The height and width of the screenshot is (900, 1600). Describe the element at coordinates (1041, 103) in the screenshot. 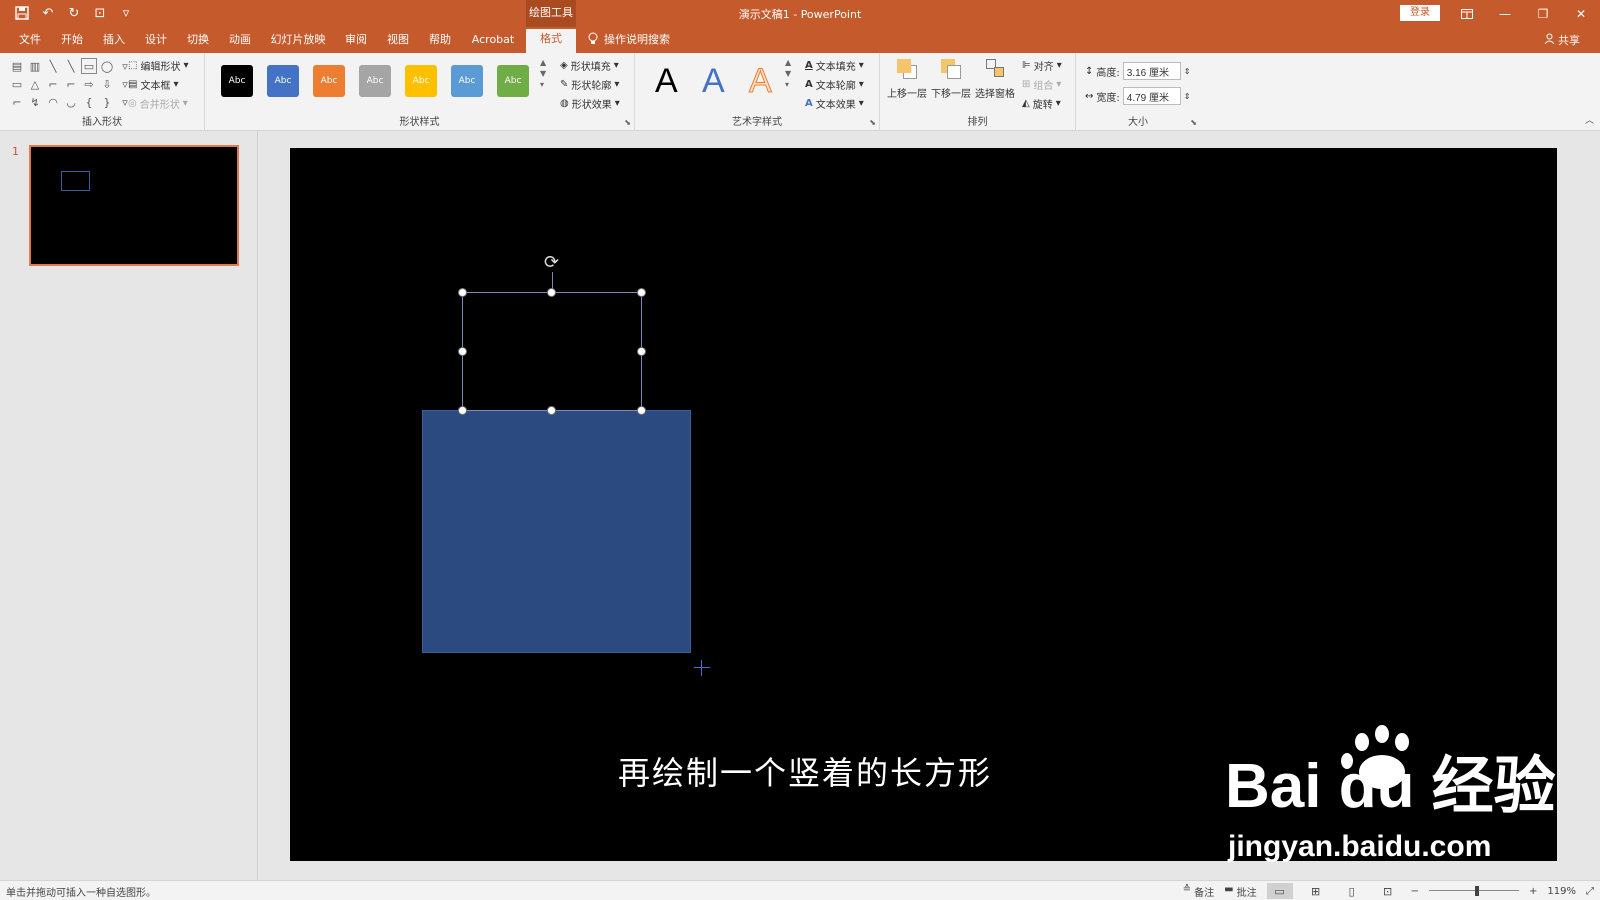

I see `rotate-button: ◭ 旋转 ▾` at that location.